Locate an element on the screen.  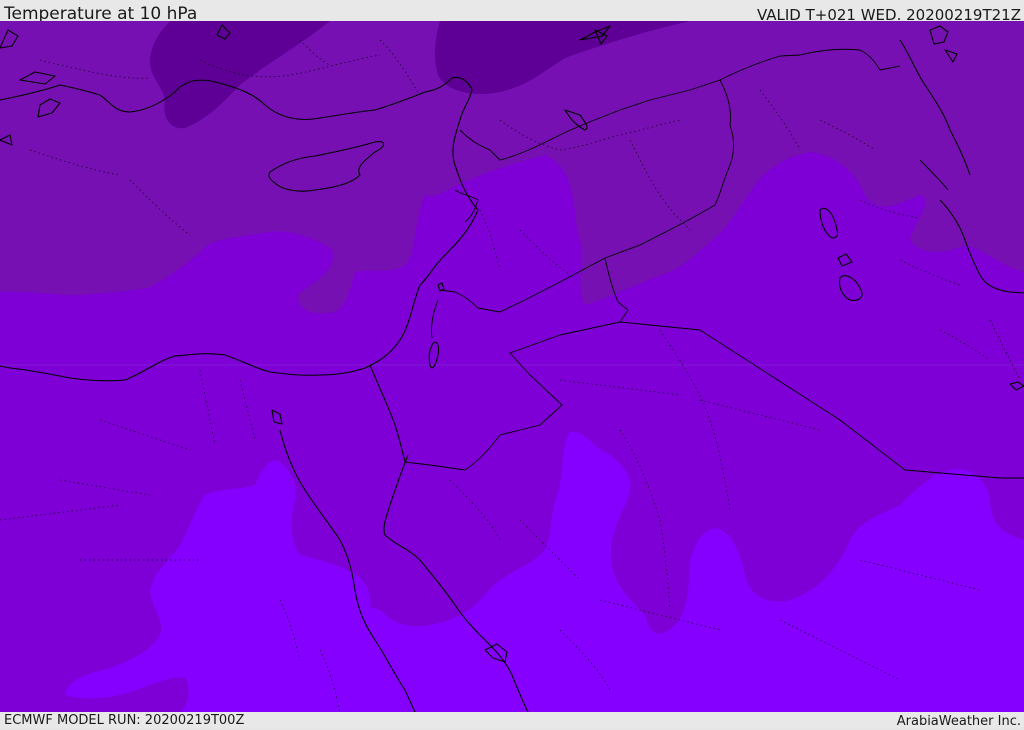
model-run: ECMWF MODEL RUN: 20200219T00Z is located at coordinates (124, 720).